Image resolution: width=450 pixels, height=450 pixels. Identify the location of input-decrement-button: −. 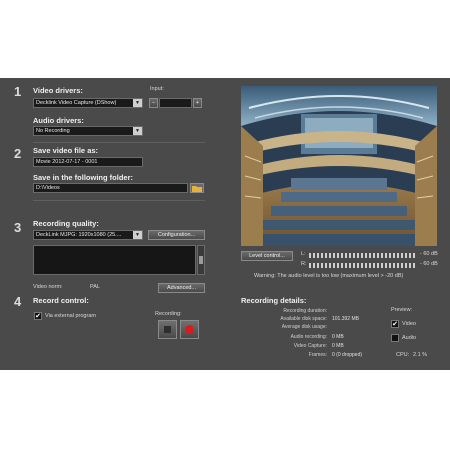
(153, 103).